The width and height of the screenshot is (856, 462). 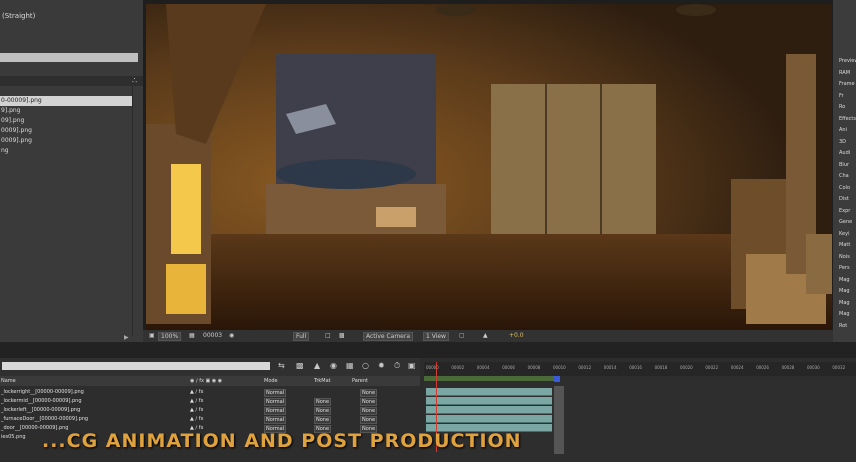 I want to click on camera-snapshot-icon: ◉, so click(x=231, y=335).